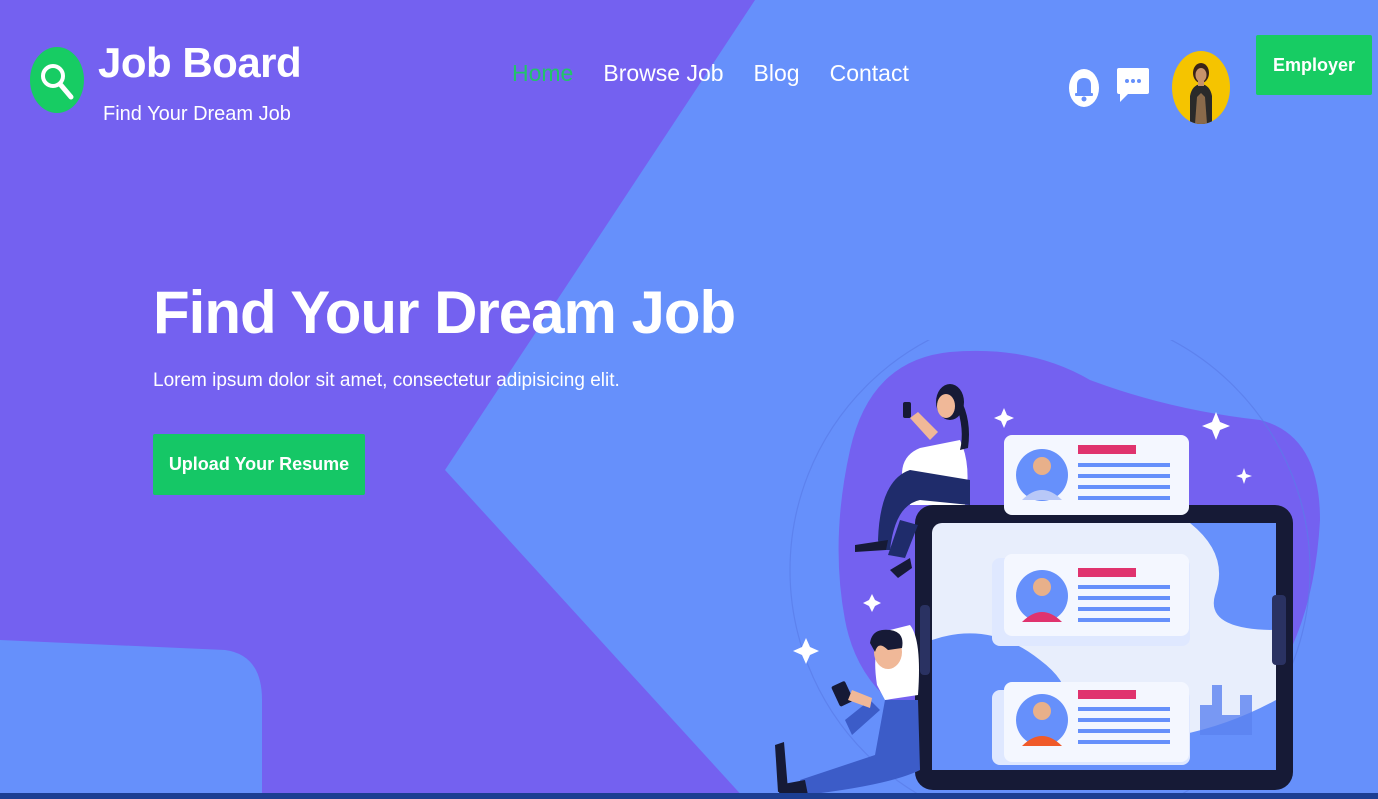 Image resolution: width=1378 pixels, height=799 pixels. I want to click on nav-contact: Contact, so click(869, 73).